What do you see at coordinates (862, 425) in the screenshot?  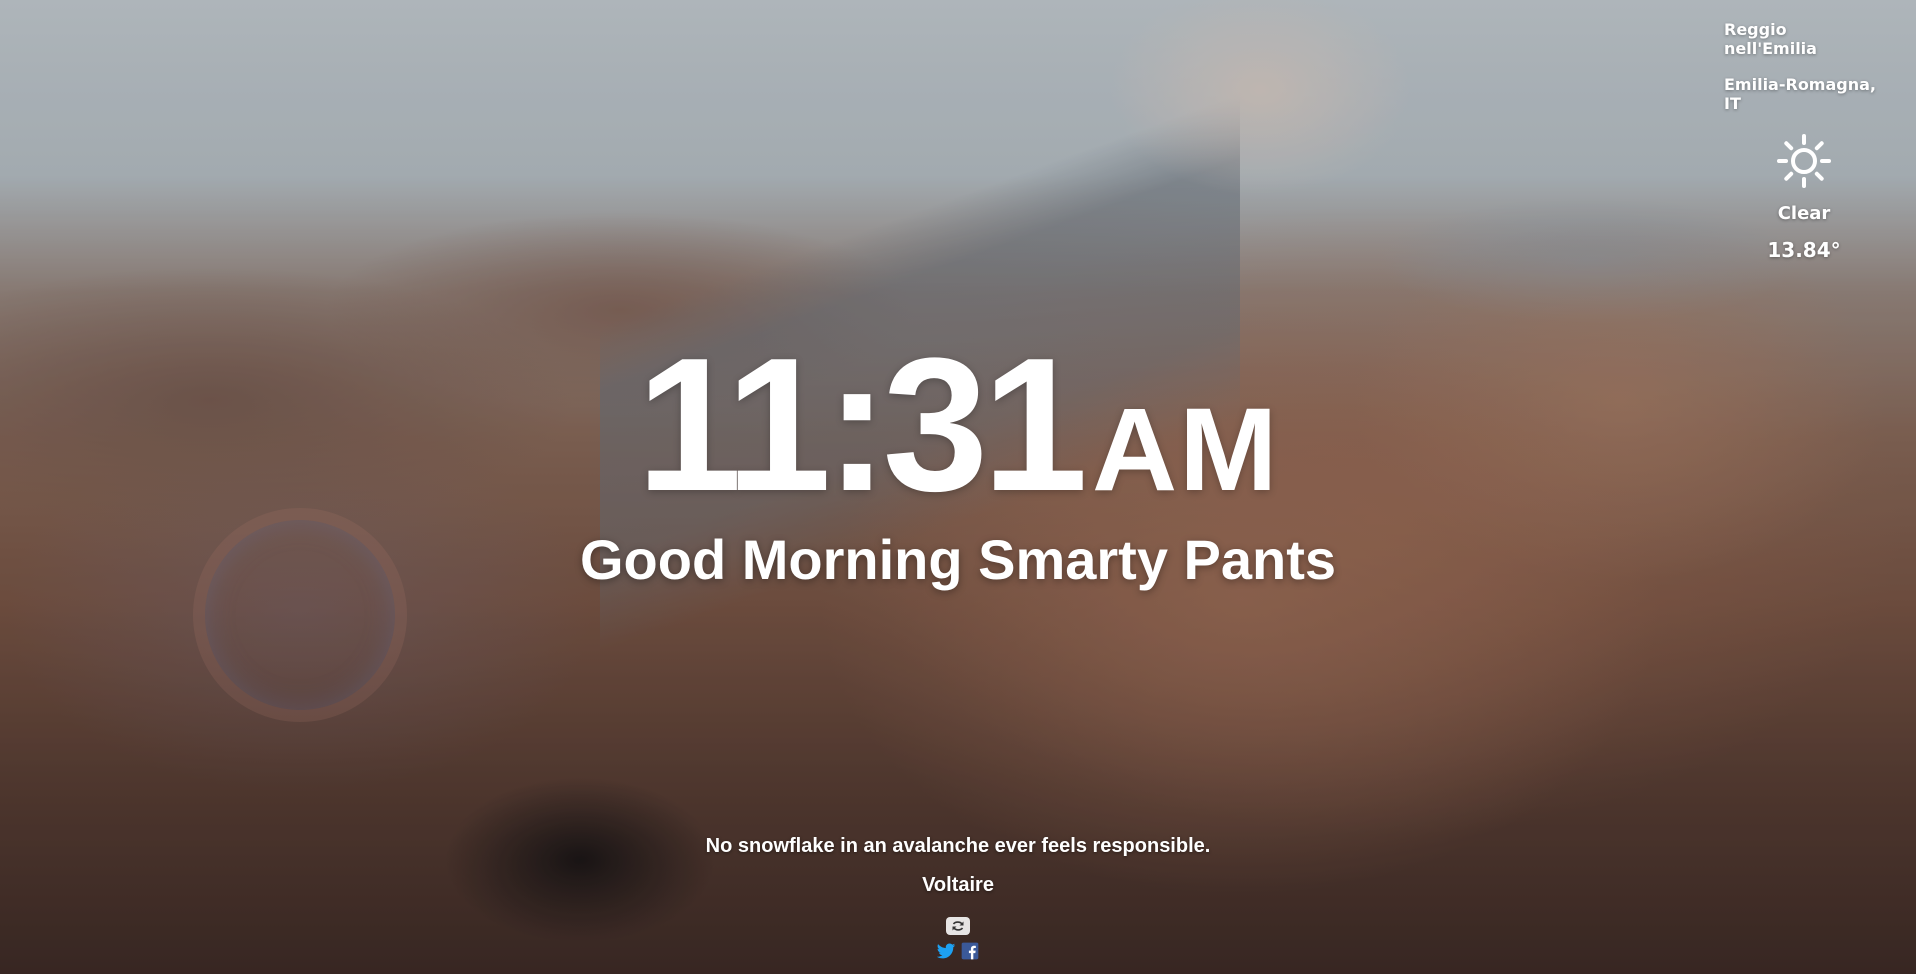 I see `clock-time: 11:31` at bounding box center [862, 425].